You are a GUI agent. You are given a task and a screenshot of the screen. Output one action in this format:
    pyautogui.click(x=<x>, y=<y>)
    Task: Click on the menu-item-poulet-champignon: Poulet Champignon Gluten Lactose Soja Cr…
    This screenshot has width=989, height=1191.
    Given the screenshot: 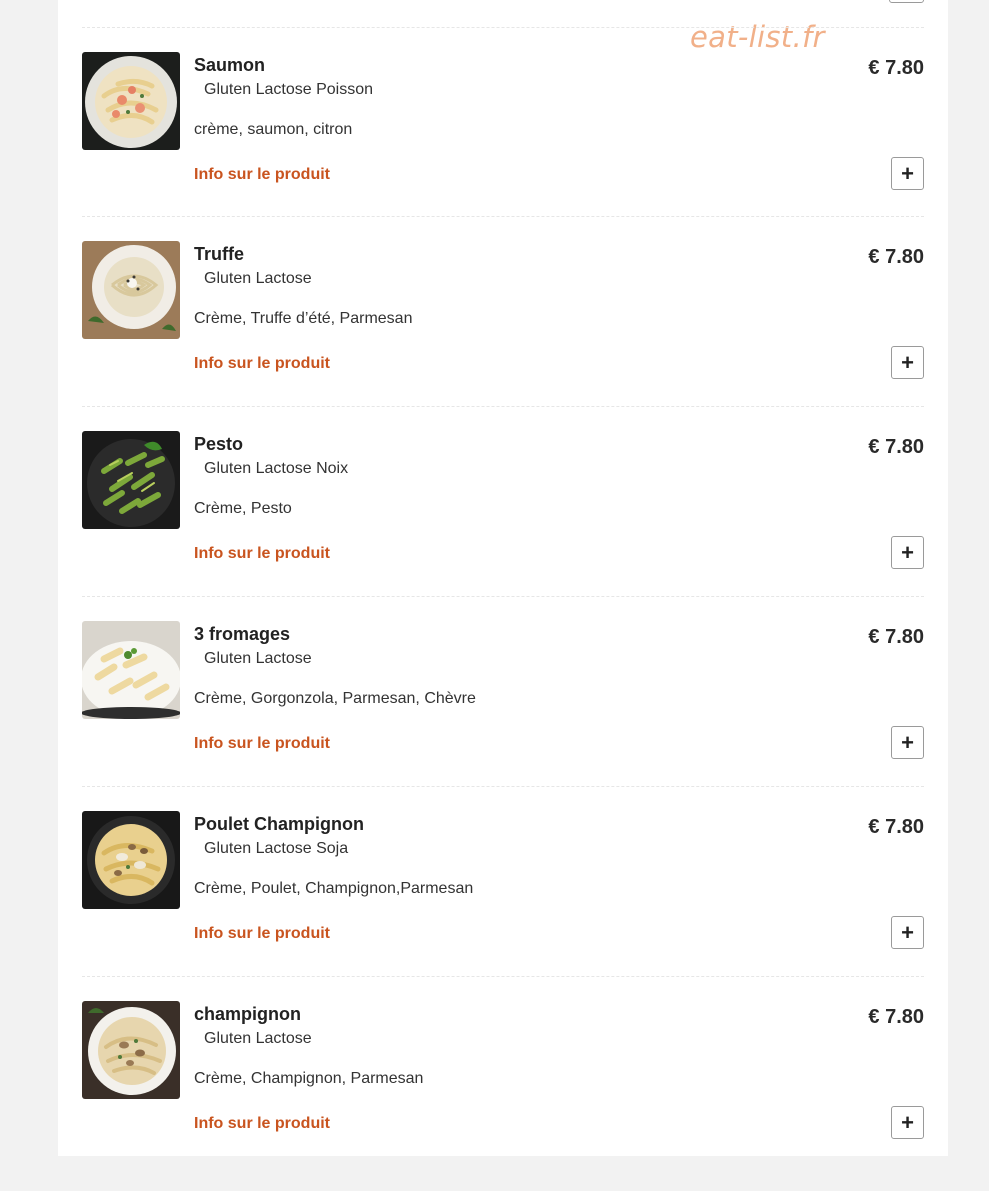 What is the action you would take?
    pyautogui.click(x=503, y=906)
    